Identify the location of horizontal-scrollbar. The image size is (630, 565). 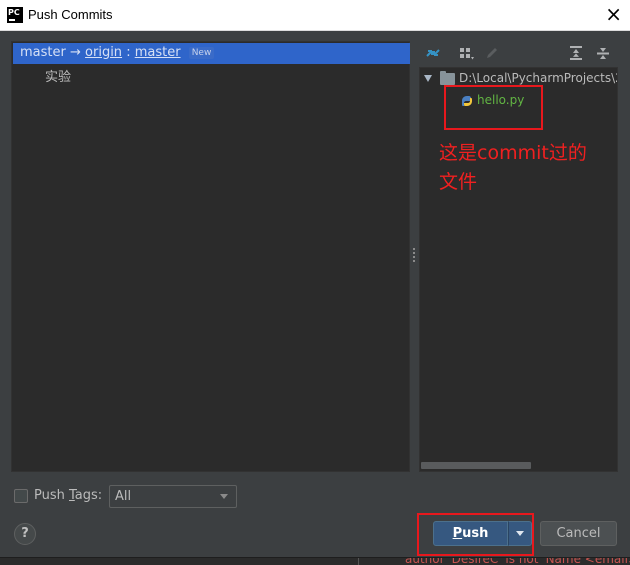
(476, 465).